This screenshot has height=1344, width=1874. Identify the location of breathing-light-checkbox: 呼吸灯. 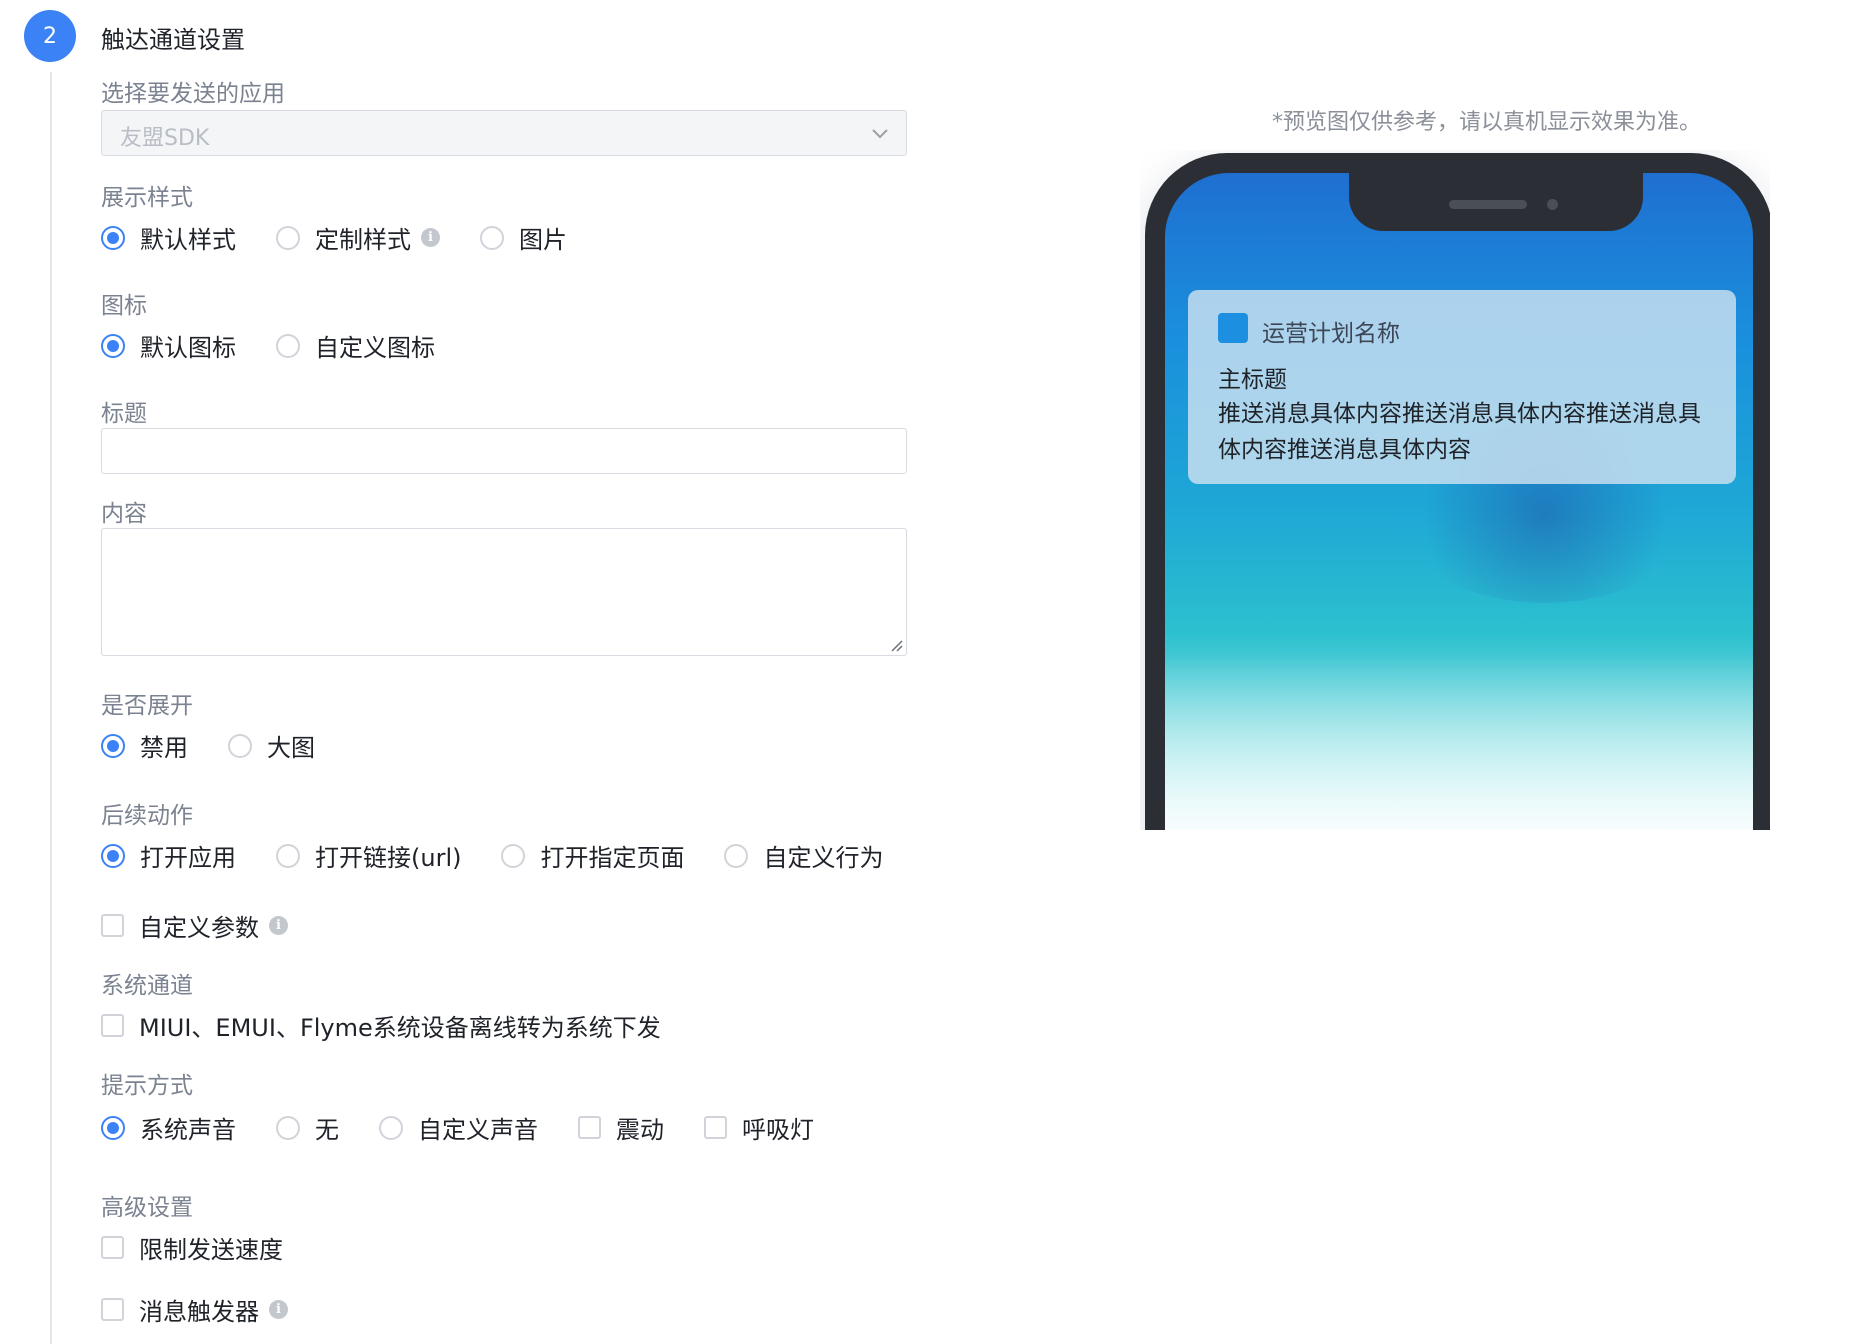
(759, 1127).